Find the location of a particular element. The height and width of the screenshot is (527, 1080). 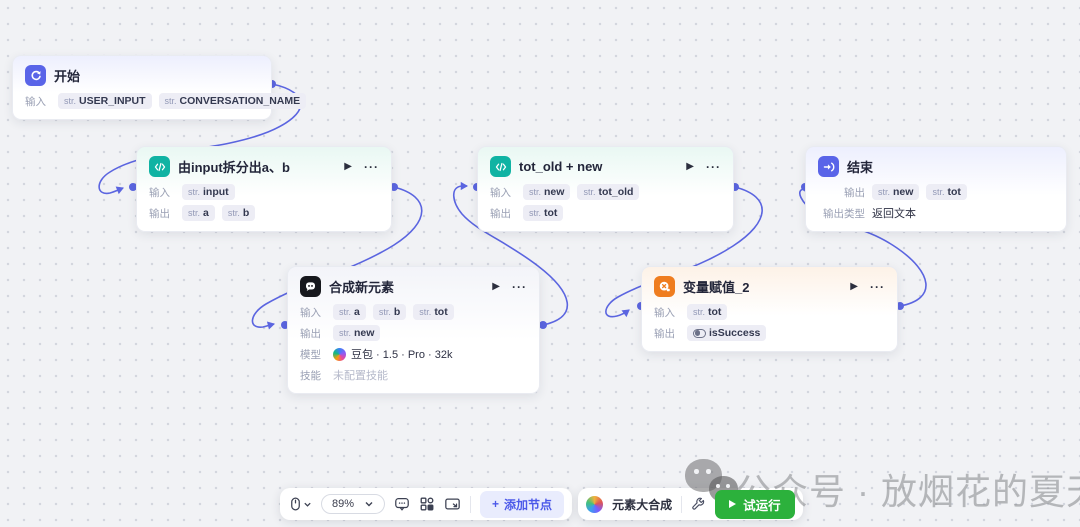

model-value: 豆包 · 1.5 · Pro · 32k is located at coordinates (402, 355).